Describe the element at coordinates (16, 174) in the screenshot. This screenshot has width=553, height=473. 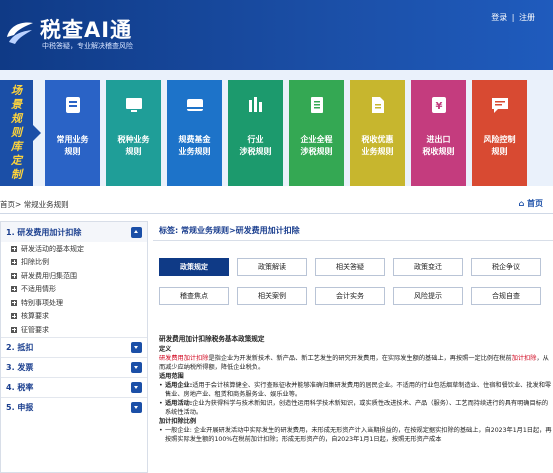
I see `vertical-title-char: 制` at that location.